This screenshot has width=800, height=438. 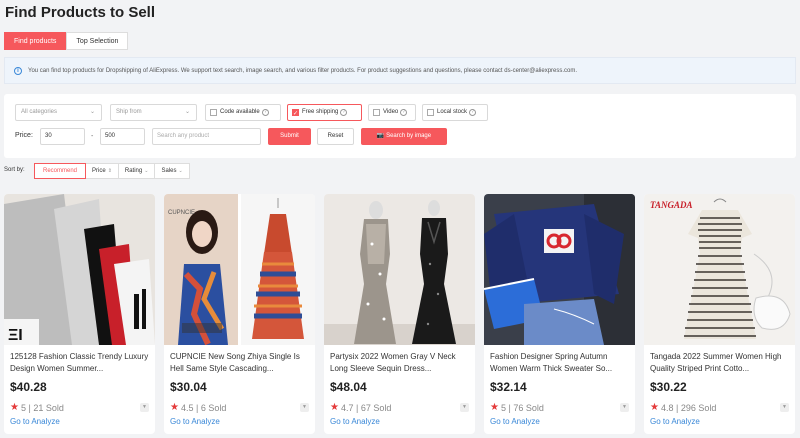 I want to click on sort-options: Recommend Price ⇕ Rating ⌄ Sales ⌄, so click(x=112, y=171).